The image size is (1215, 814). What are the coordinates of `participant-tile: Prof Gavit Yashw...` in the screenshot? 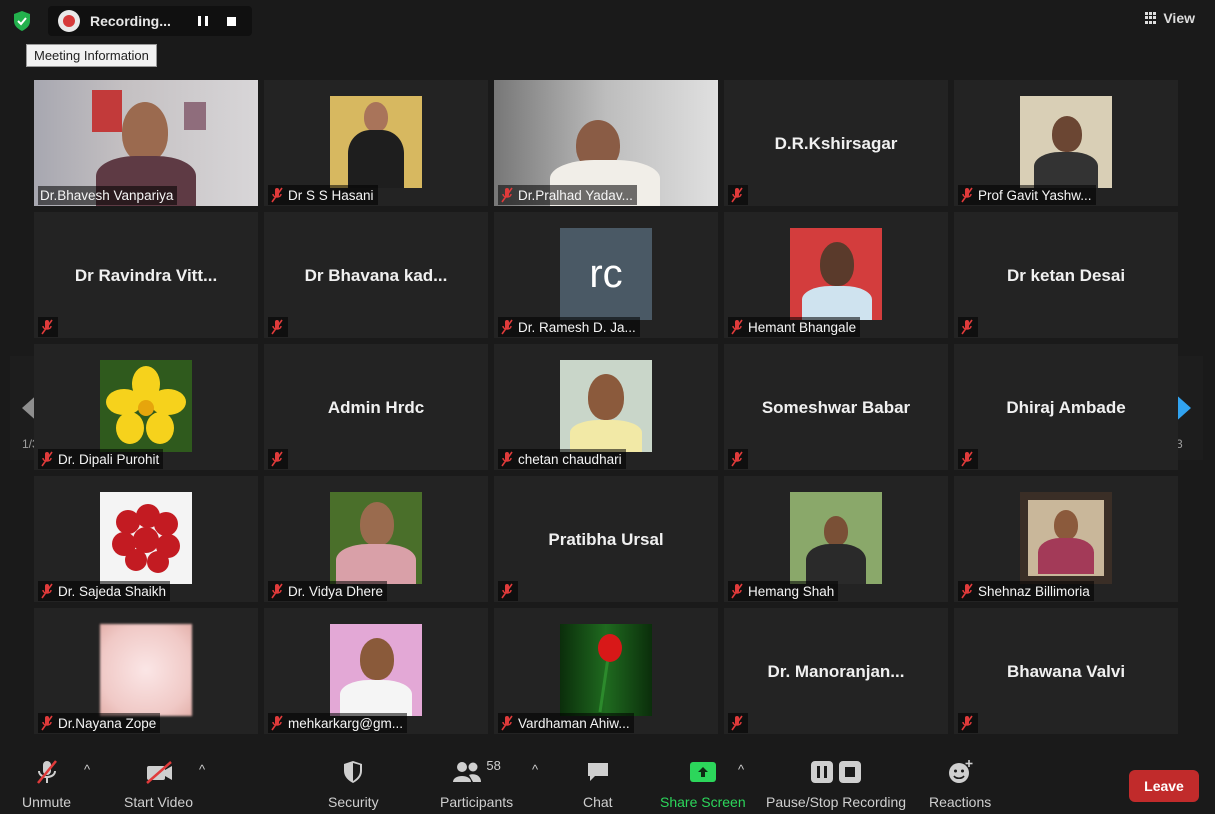 It's located at (1066, 143).